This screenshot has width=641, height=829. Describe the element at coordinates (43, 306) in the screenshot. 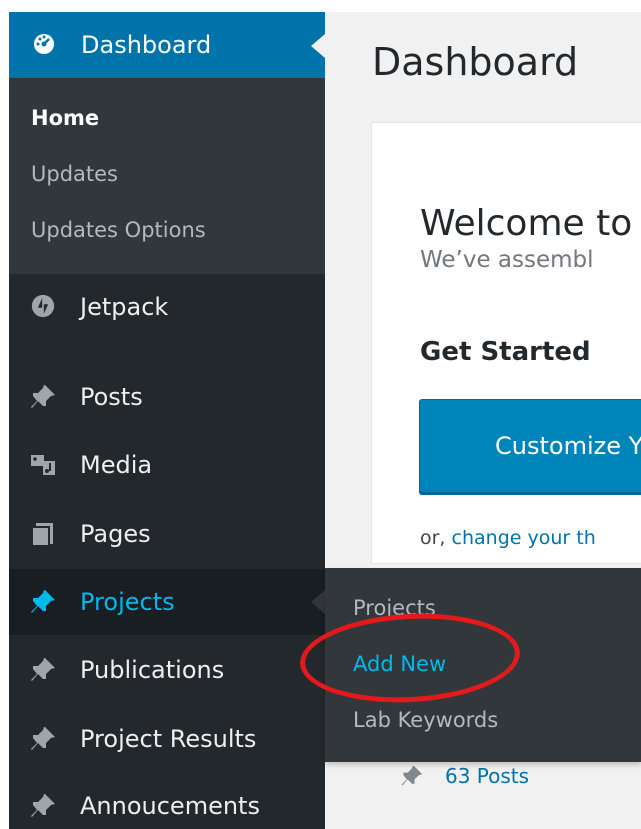

I see `jetpack-icon` at that location.